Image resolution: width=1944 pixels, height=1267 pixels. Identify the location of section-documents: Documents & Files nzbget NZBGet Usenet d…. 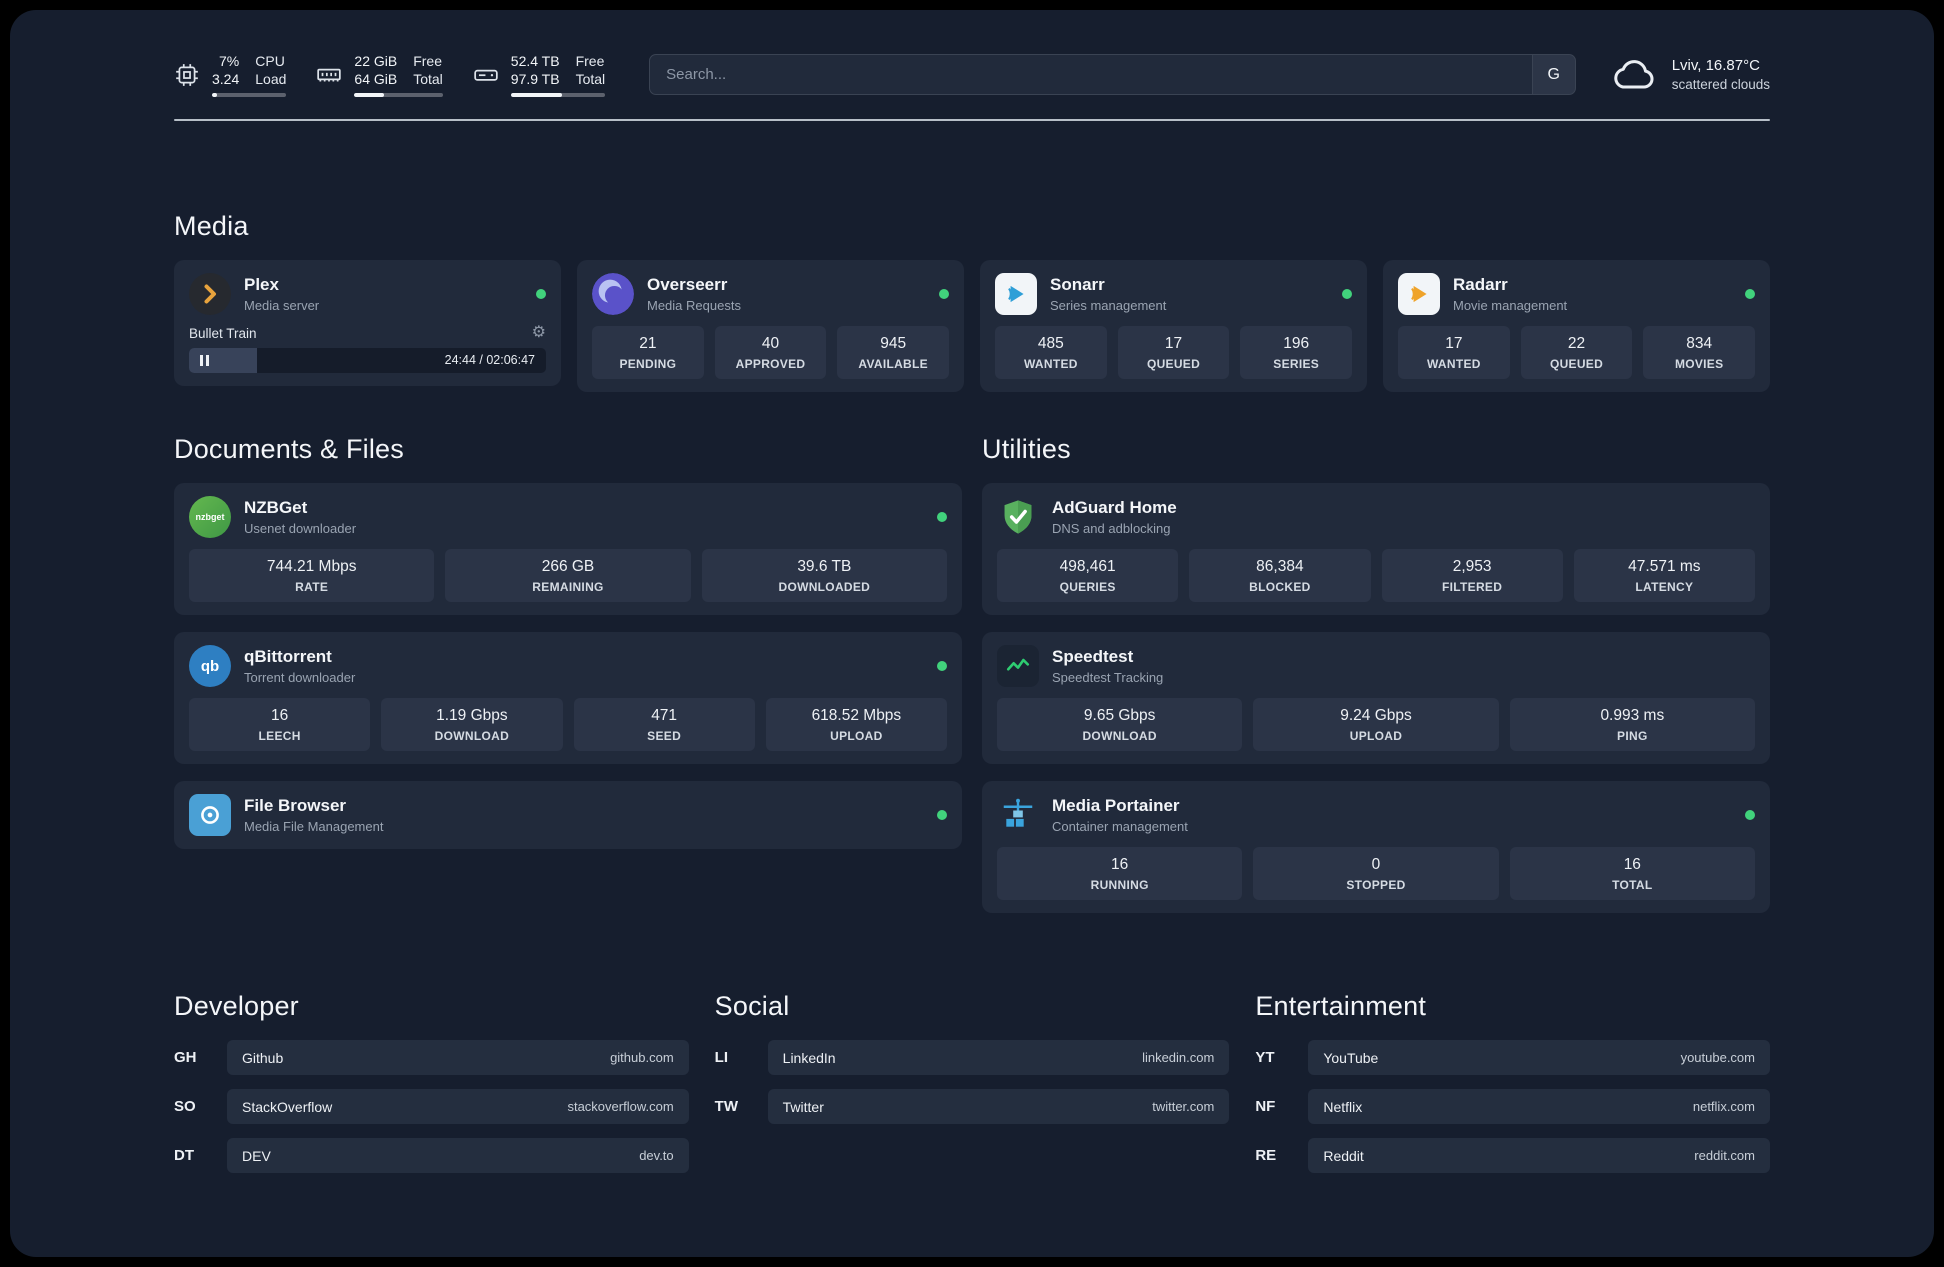
(568, 642).